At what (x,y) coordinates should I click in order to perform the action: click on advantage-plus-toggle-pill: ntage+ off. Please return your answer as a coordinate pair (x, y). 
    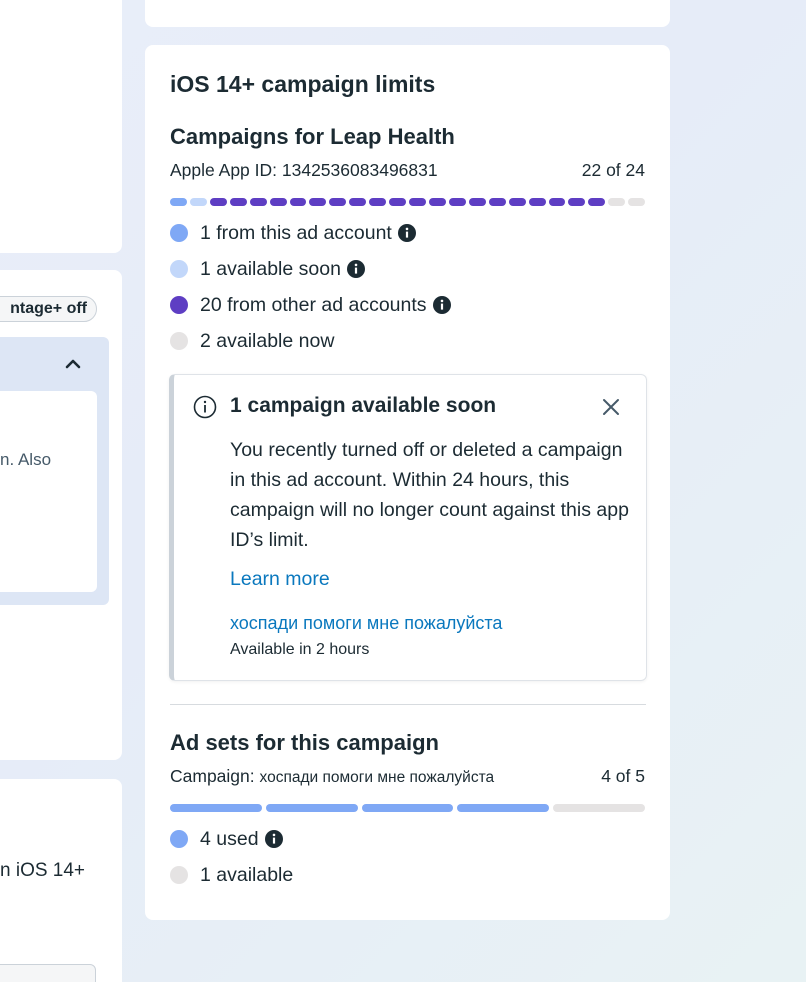
    Looking at the image, I should click on (48, 309).